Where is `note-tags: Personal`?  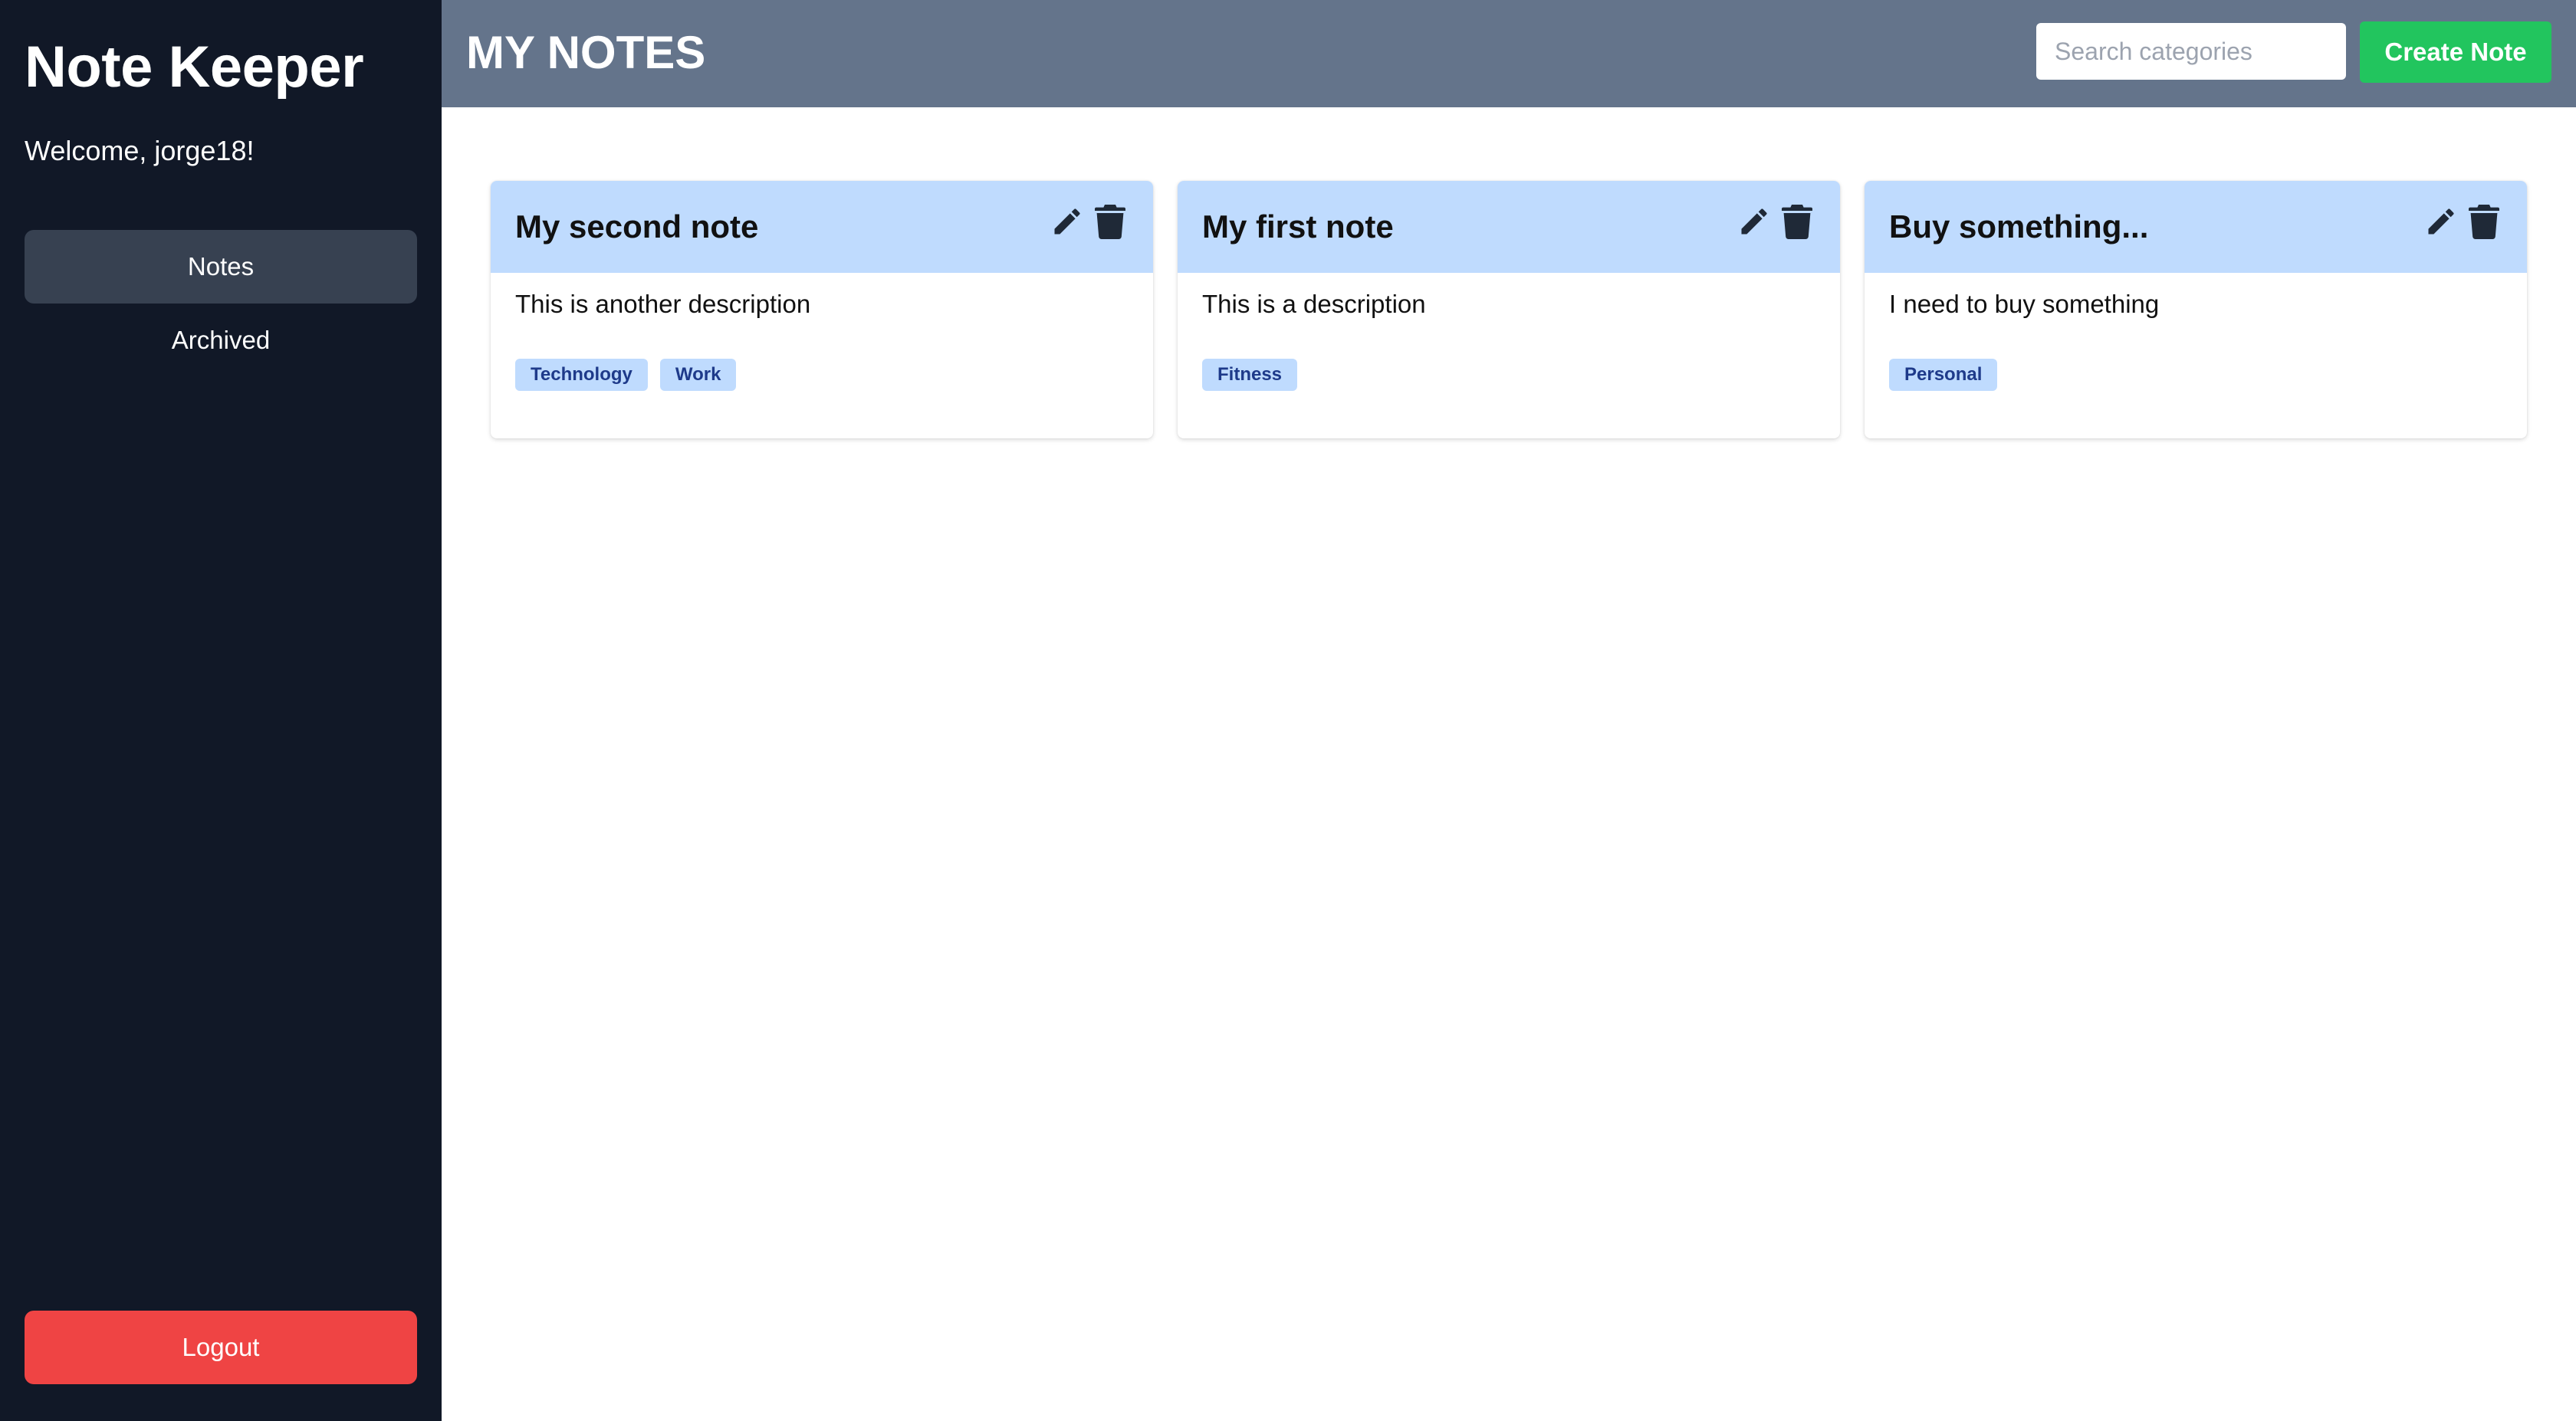 note-tags: Personal is located at coordinates (1944, 375).